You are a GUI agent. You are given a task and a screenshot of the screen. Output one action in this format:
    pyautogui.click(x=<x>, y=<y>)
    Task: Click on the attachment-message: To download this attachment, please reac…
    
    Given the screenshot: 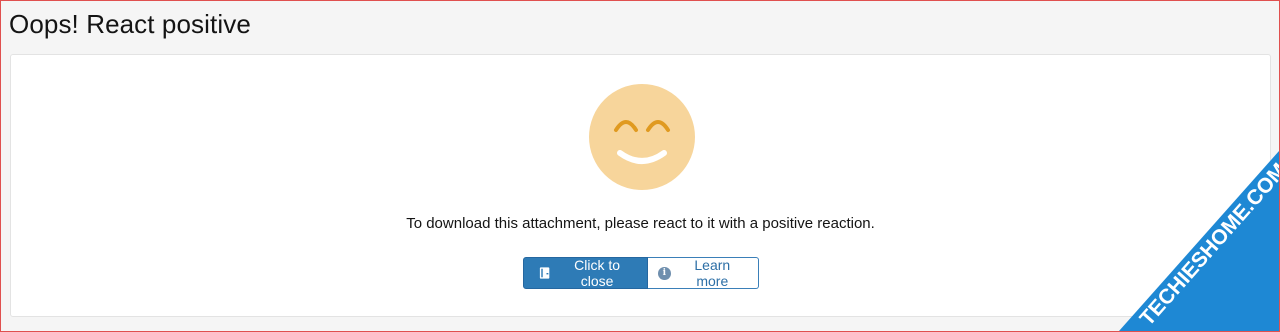 What is the action you would take?
    pyautogui.click(x=640, y=223)
    